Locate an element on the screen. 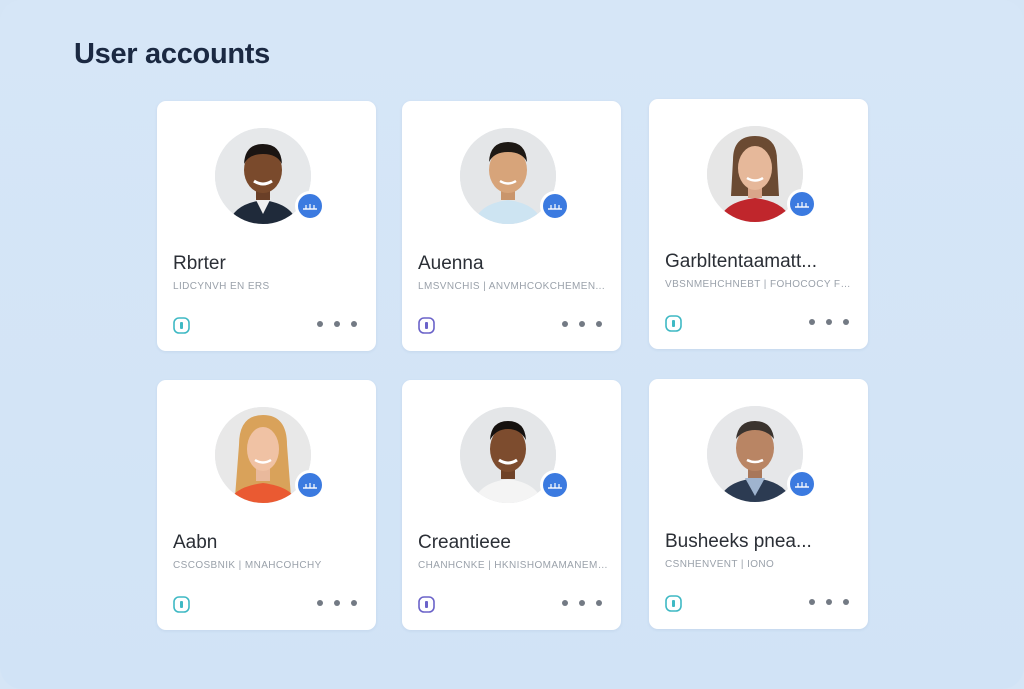 The width and height of the screenshot is (1024, 689). user-subtitle: LIDCYNVH EN ERS is located at coordinates (221, 286).